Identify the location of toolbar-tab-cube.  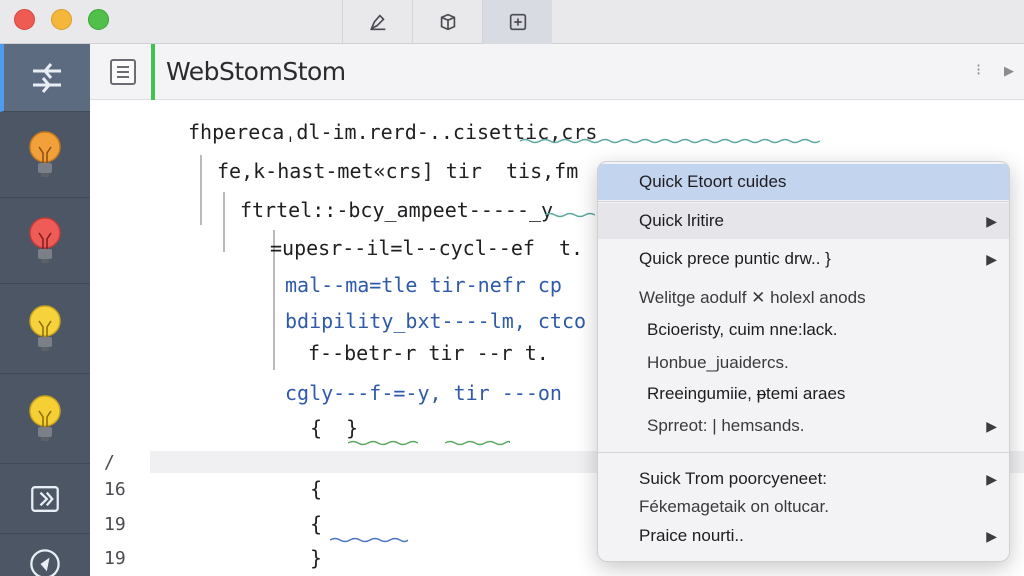
(447, 22).